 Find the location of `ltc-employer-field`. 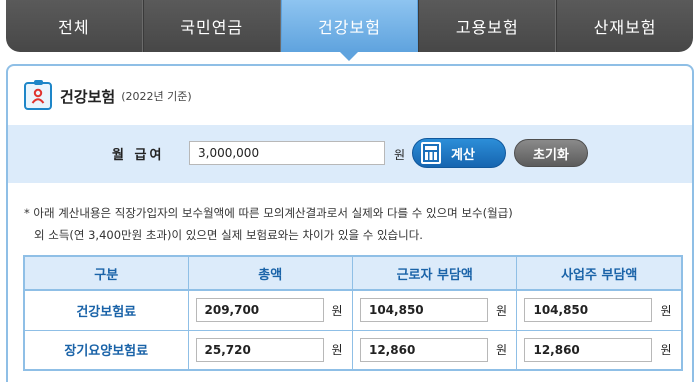

ltc-employer-field is located at coordinates (588, 349).